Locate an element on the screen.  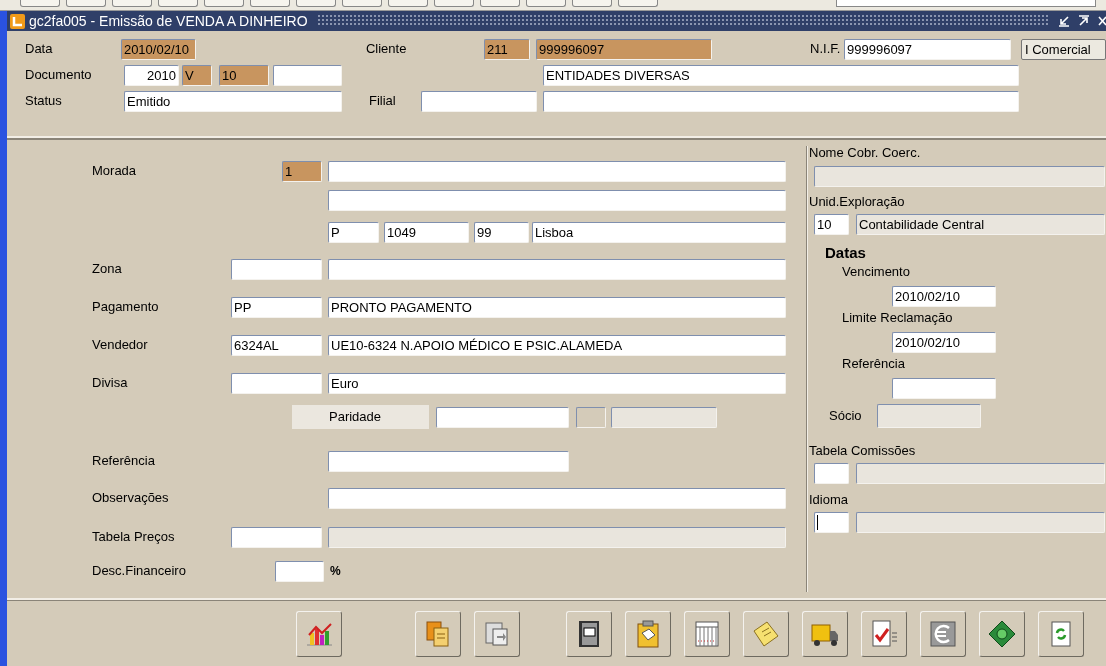
field-label: Filial is located at coordinates (383, 101).